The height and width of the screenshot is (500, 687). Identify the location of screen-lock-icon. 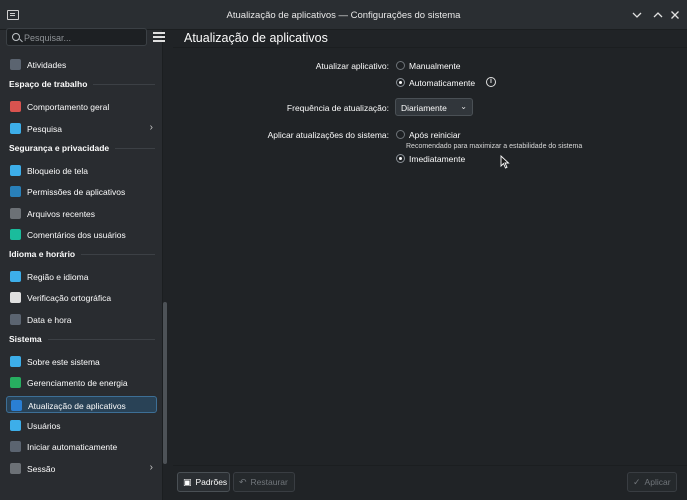
(15, 170).